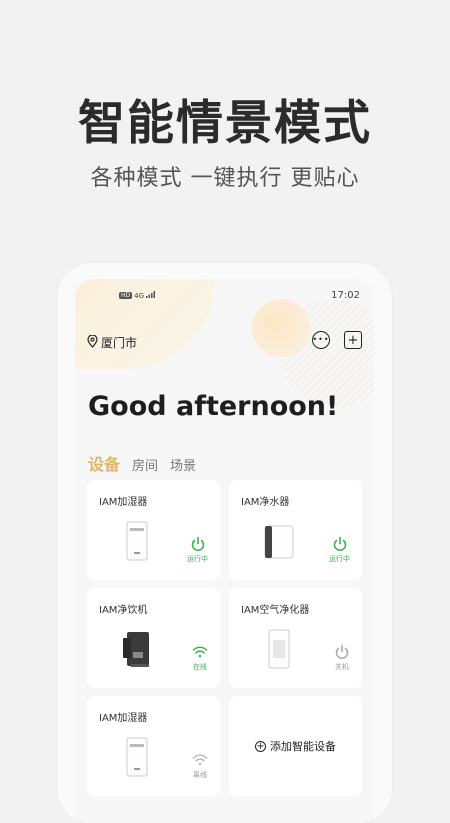 The image size is (450, 823). I want to click on device-status-text: 在线, so click(200, 667).